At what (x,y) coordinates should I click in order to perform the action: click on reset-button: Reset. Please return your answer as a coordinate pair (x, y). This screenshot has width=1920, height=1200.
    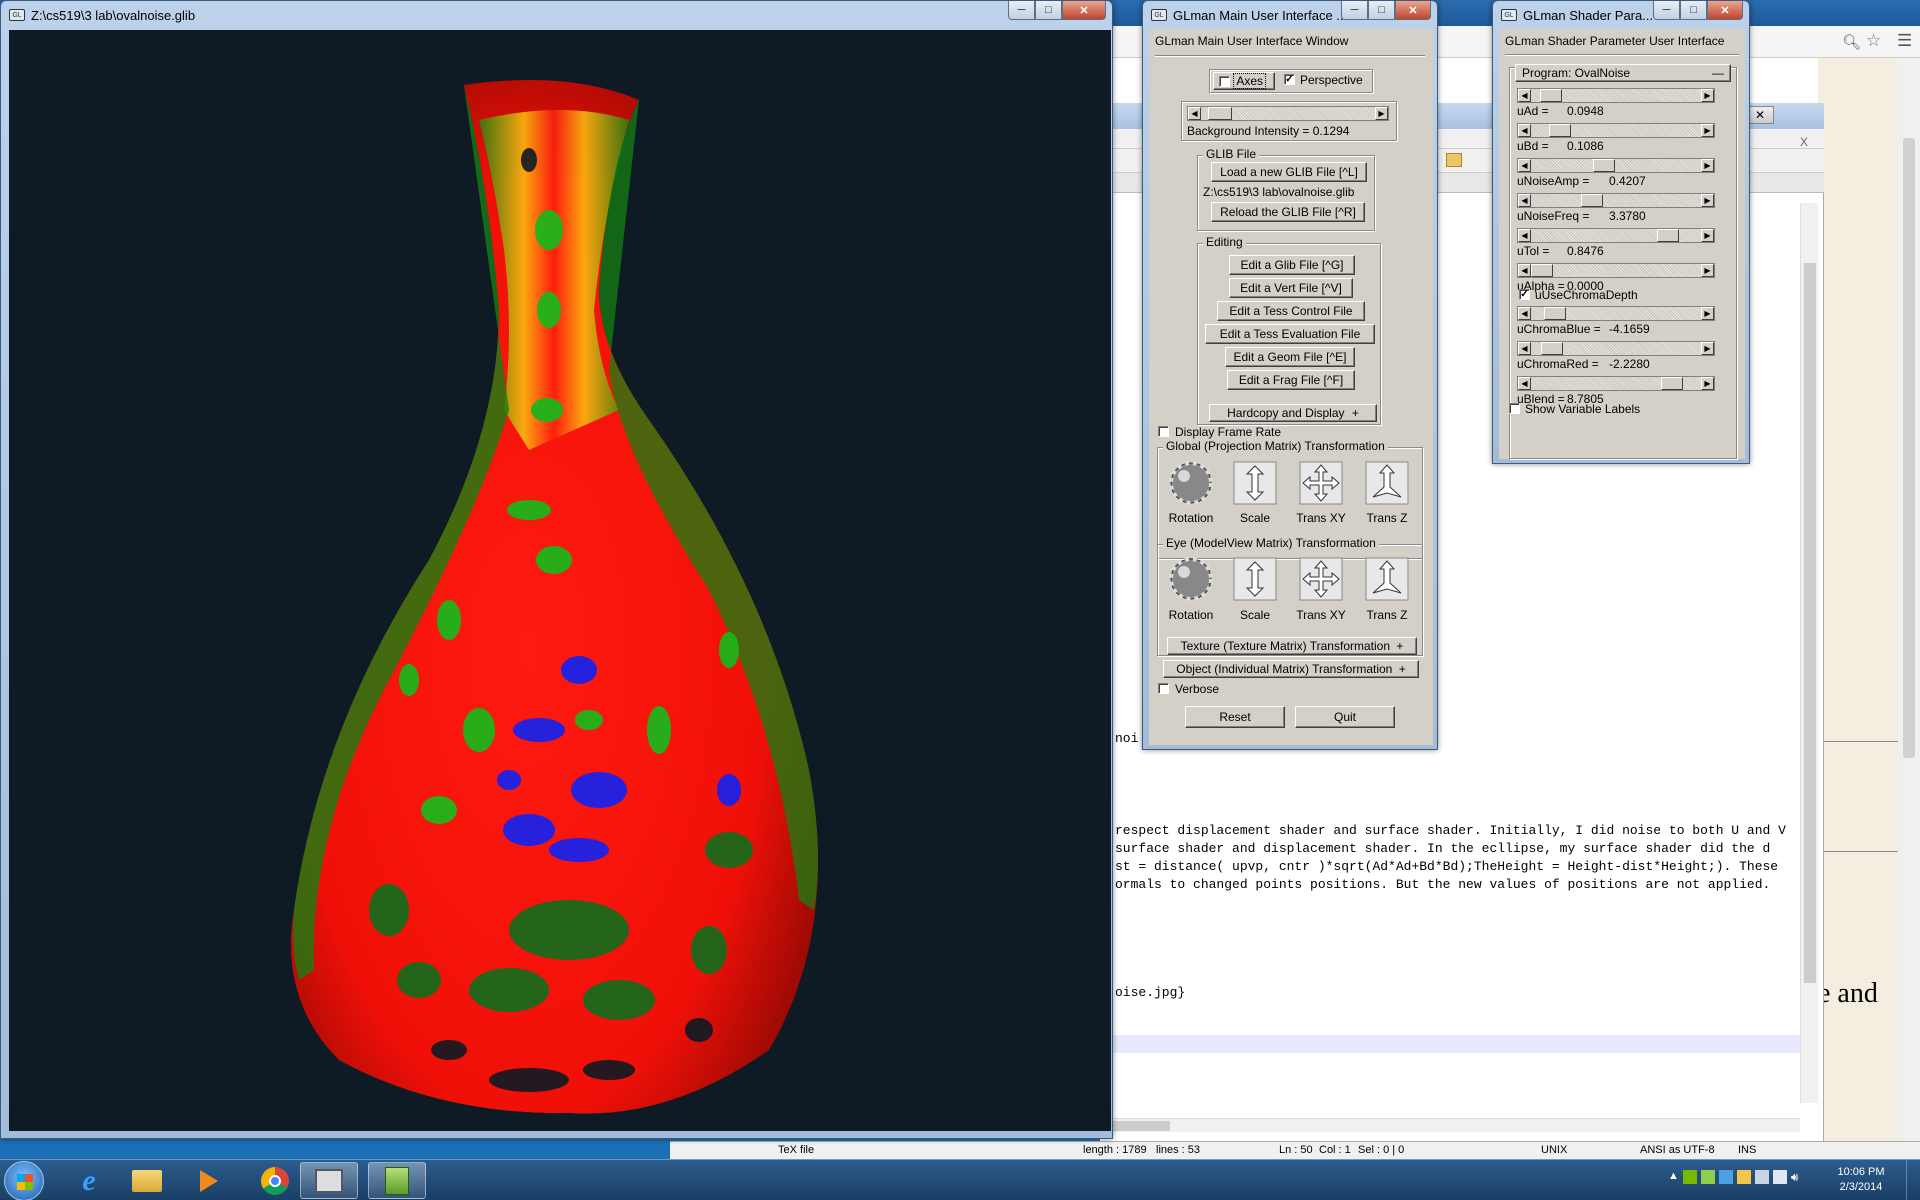
    Looking at the image, I should click on (1235, 717).